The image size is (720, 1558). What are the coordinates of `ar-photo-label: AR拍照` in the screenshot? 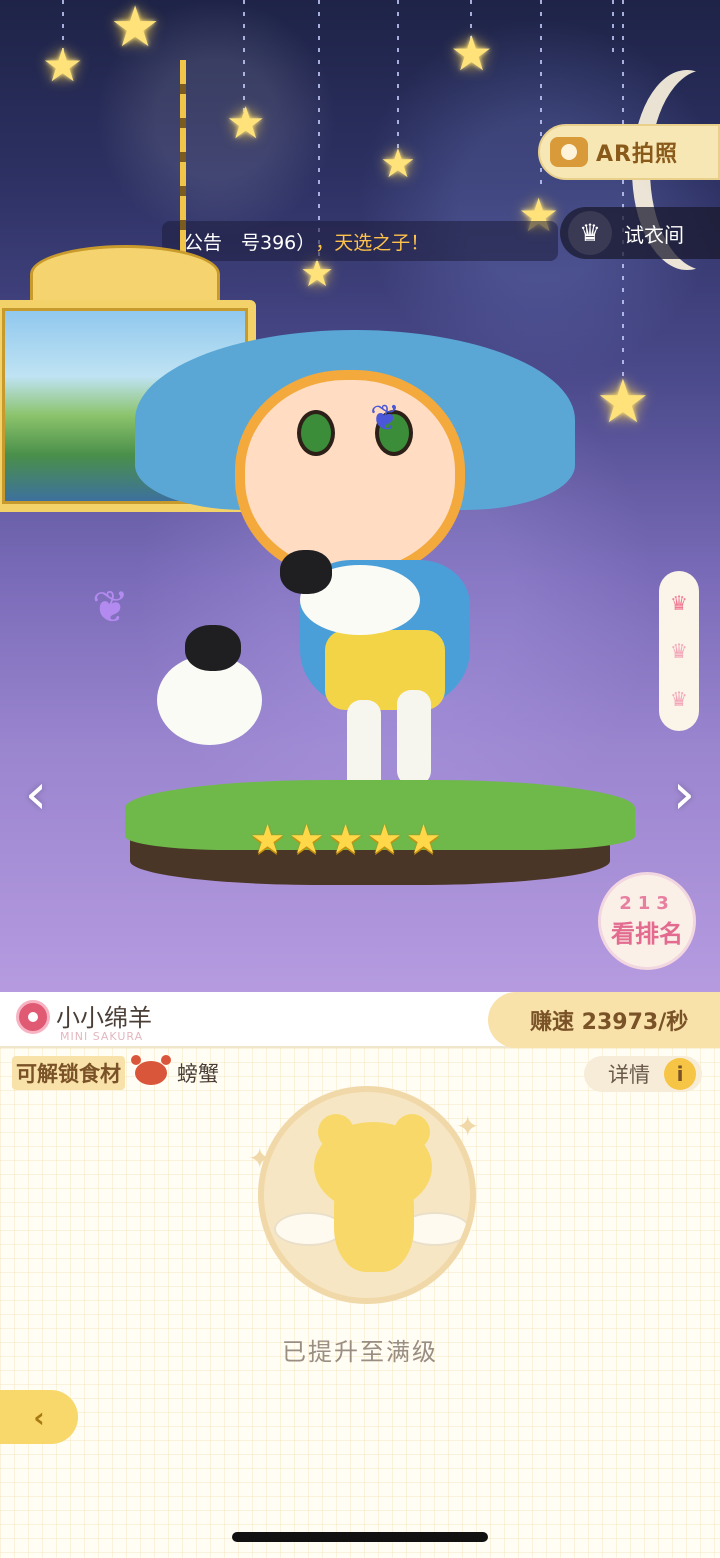 It's located at (637, 154).